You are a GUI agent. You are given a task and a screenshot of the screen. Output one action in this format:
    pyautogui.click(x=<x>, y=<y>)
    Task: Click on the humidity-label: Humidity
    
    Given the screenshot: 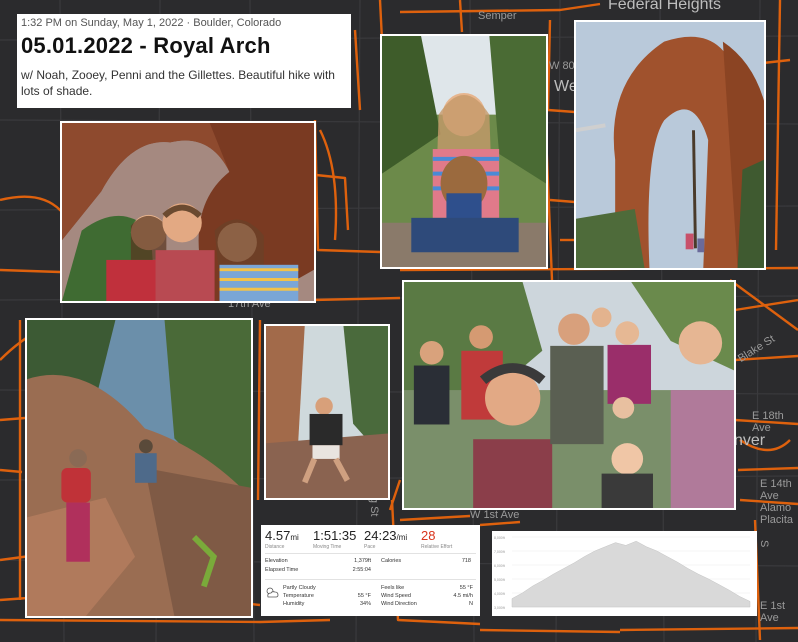 What is the action you would take?
    pyautogui.click(x=294, y=604)
    